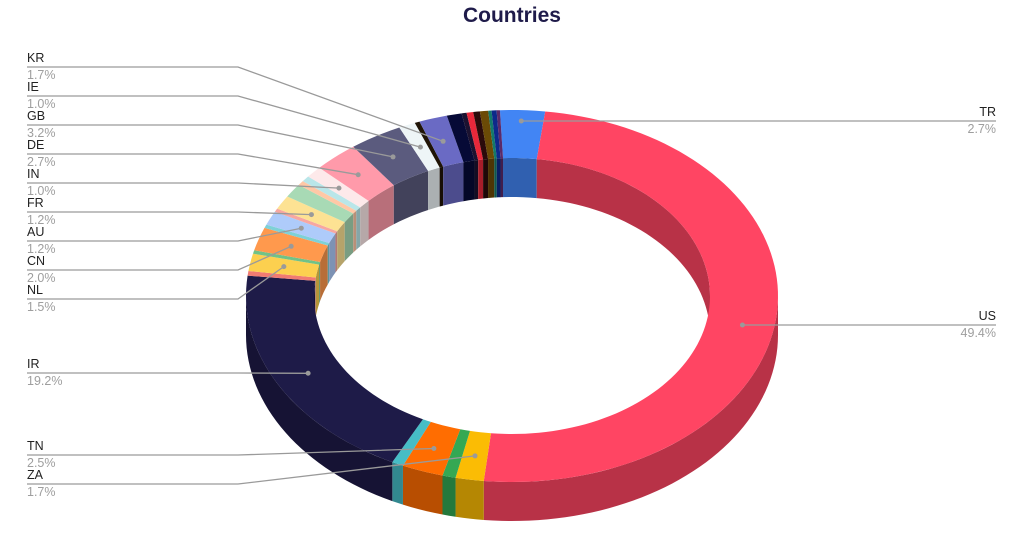 The image size is (1024, 544). Describe the element at coordinates (434, 188) in the screenshot. I see `slice-inner-ie` at that location.